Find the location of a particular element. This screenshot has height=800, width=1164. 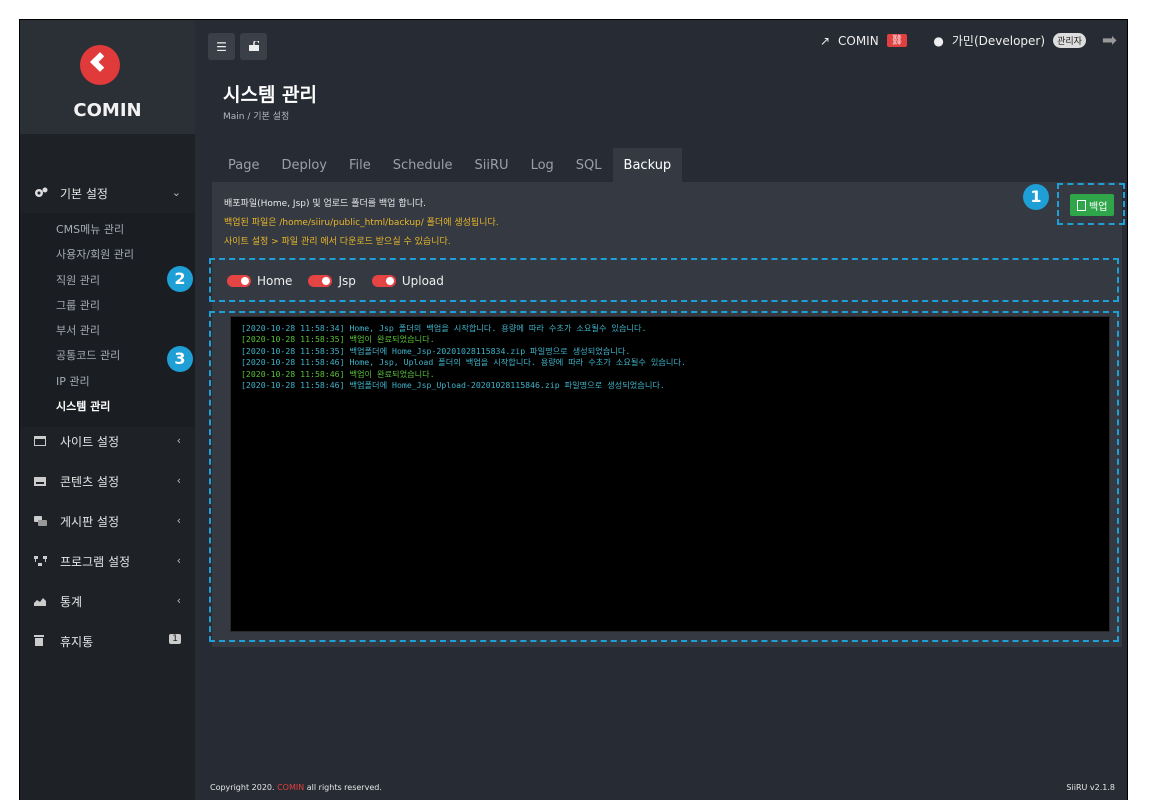

sidebar-item-basic-settings: 기본 설정 ⌄ is located at coordinates (107, 193).